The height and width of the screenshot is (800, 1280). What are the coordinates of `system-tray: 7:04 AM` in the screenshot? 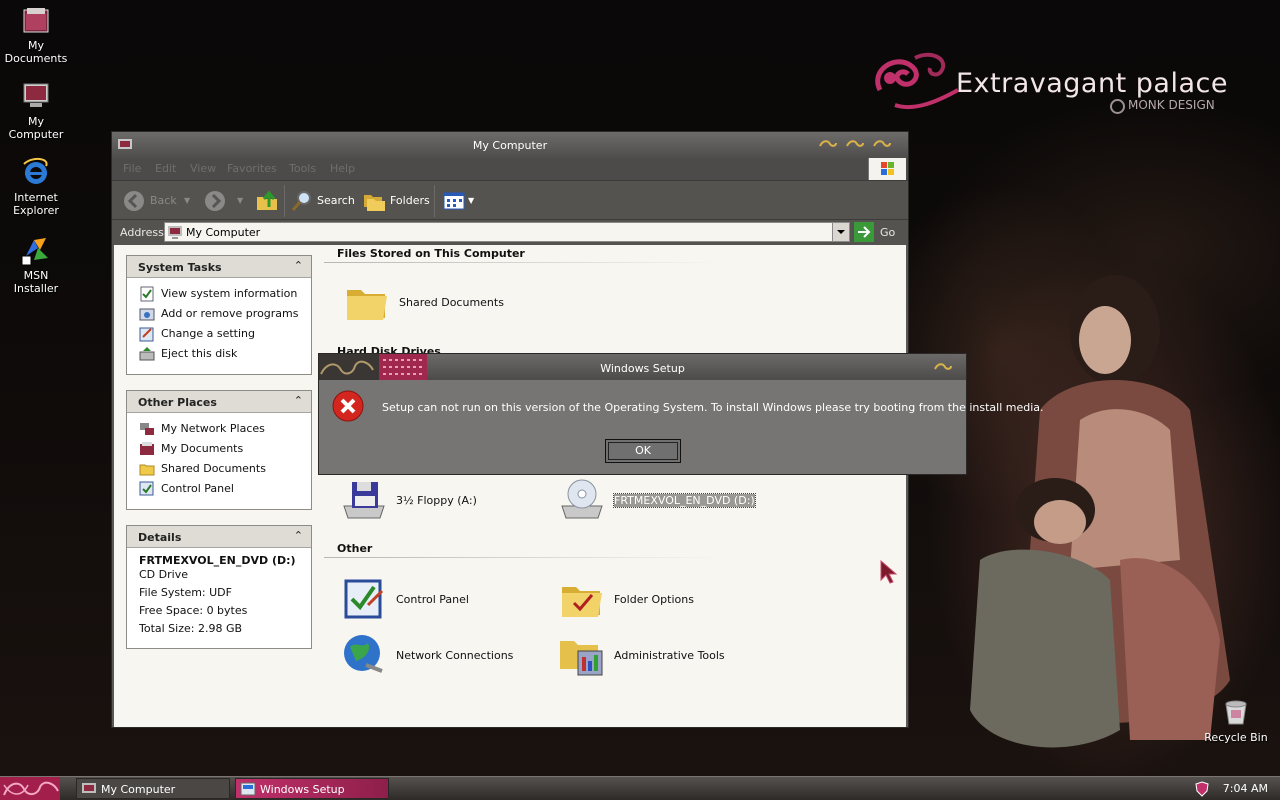 It's located at (1235, 788).